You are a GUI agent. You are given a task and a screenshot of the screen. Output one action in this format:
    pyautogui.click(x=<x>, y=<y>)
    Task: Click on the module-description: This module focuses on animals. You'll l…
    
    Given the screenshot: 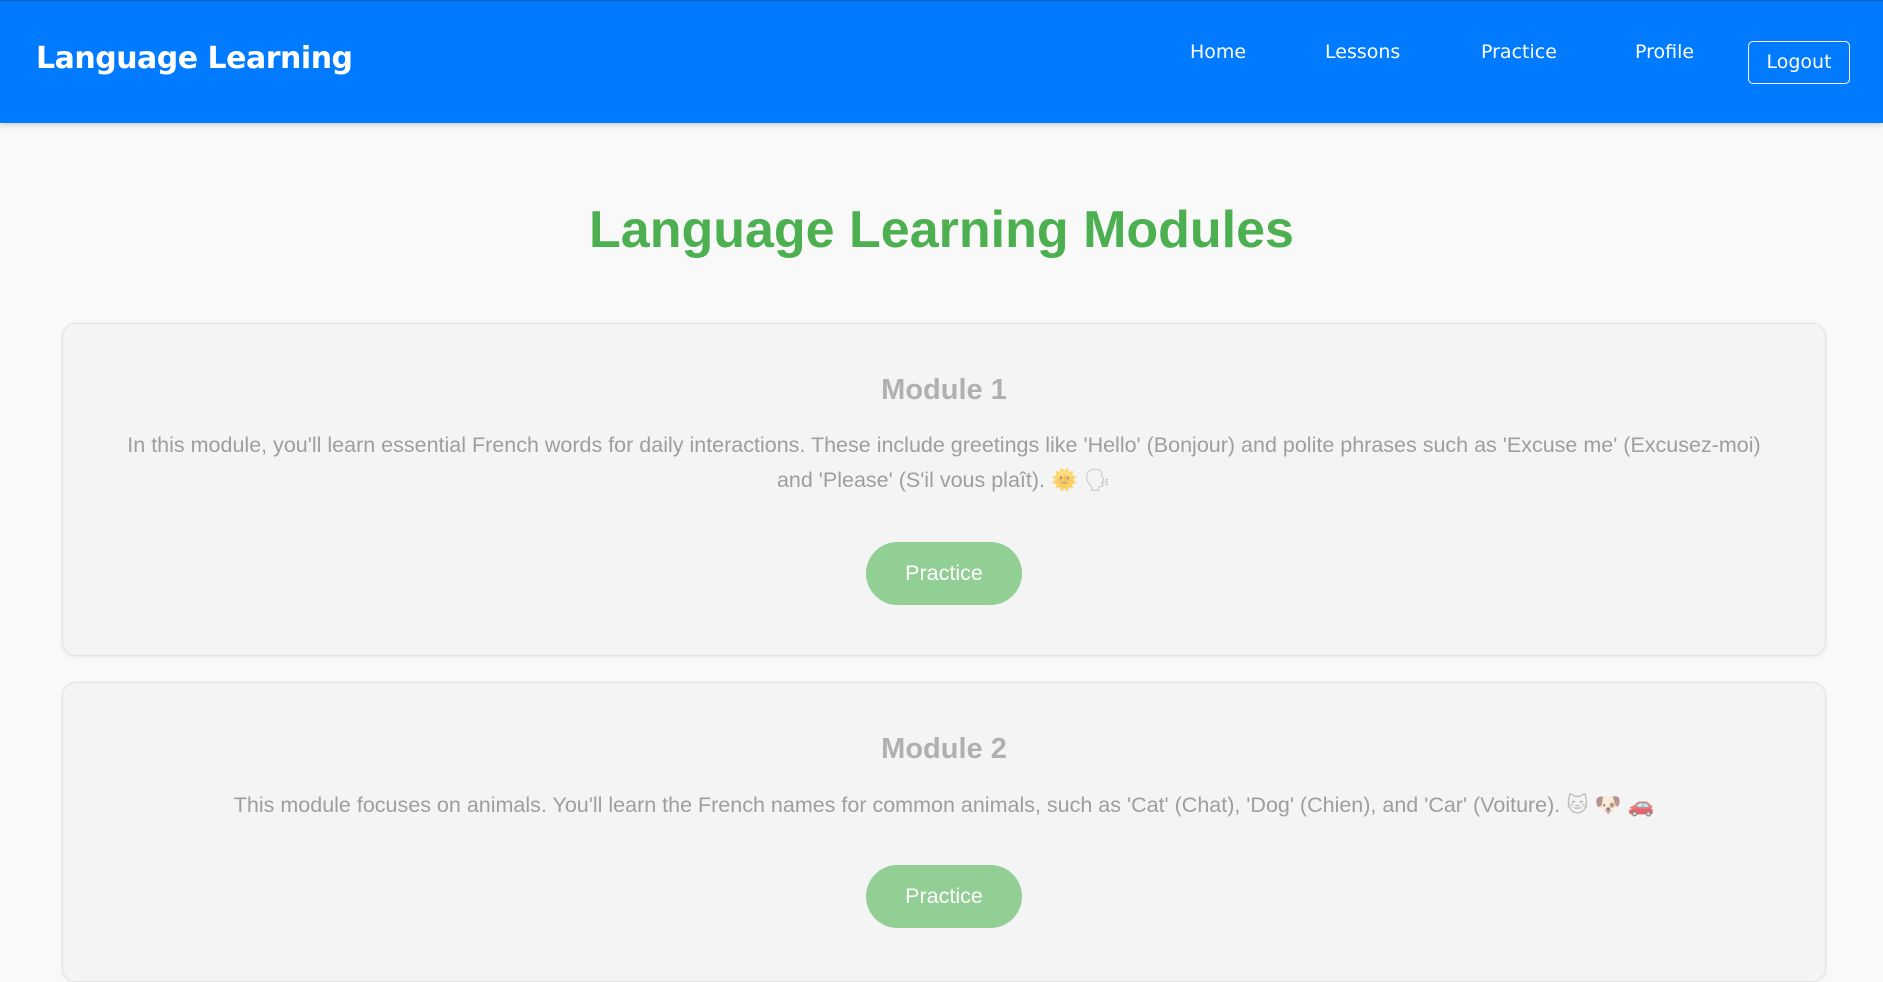 What is the action you would take?
    pyautogui.click(x=944, y=805)
    